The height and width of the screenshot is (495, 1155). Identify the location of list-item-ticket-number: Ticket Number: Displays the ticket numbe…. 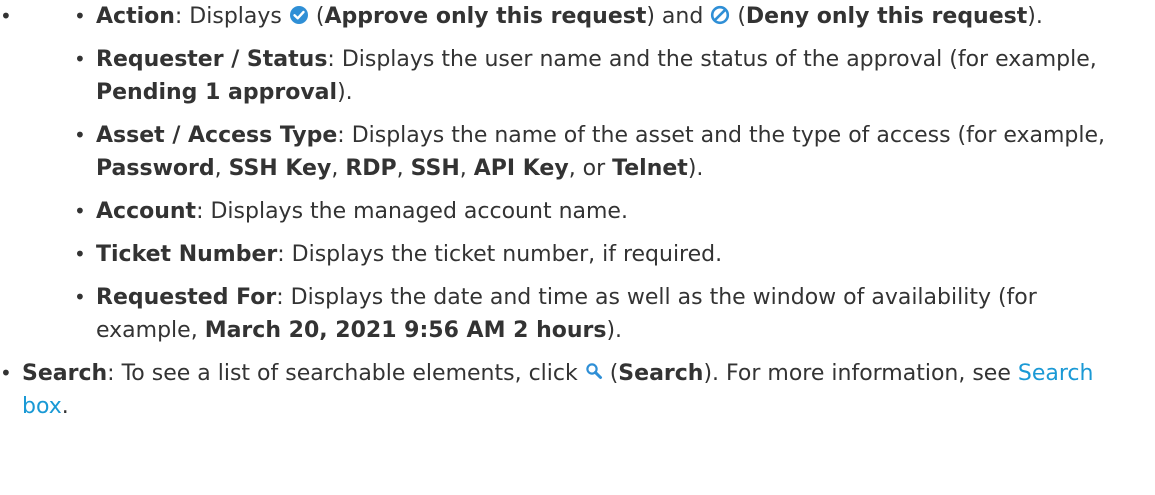
(590, 254).